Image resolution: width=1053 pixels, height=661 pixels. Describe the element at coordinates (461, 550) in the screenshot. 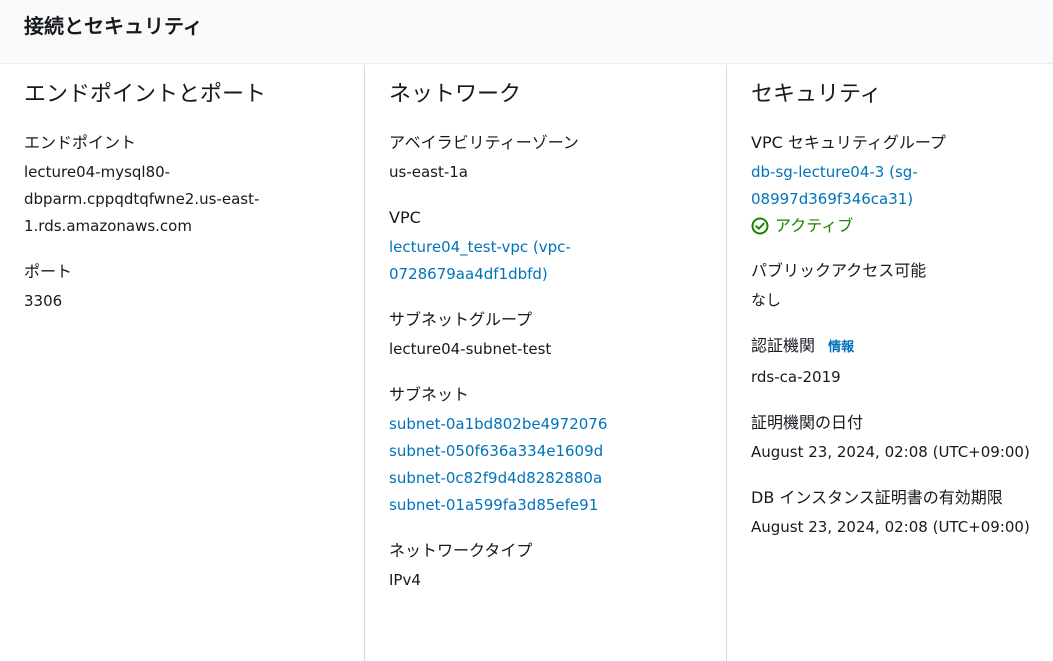

I see `network-type-label: ネットワークタイプ` at that location.